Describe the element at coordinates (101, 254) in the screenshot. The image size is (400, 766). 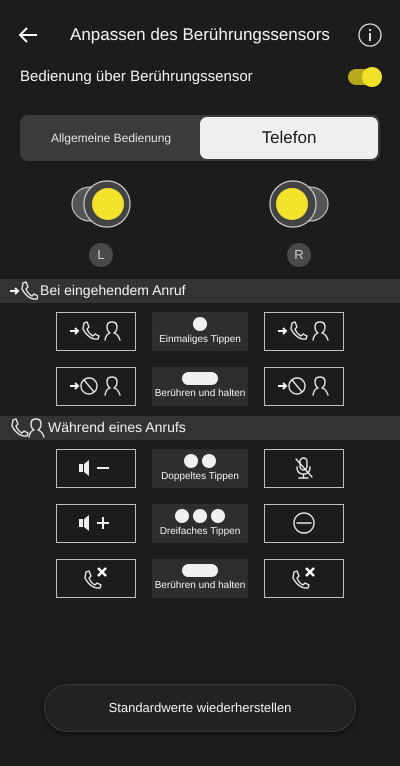
I see `earbud-side-label: L` at that location.